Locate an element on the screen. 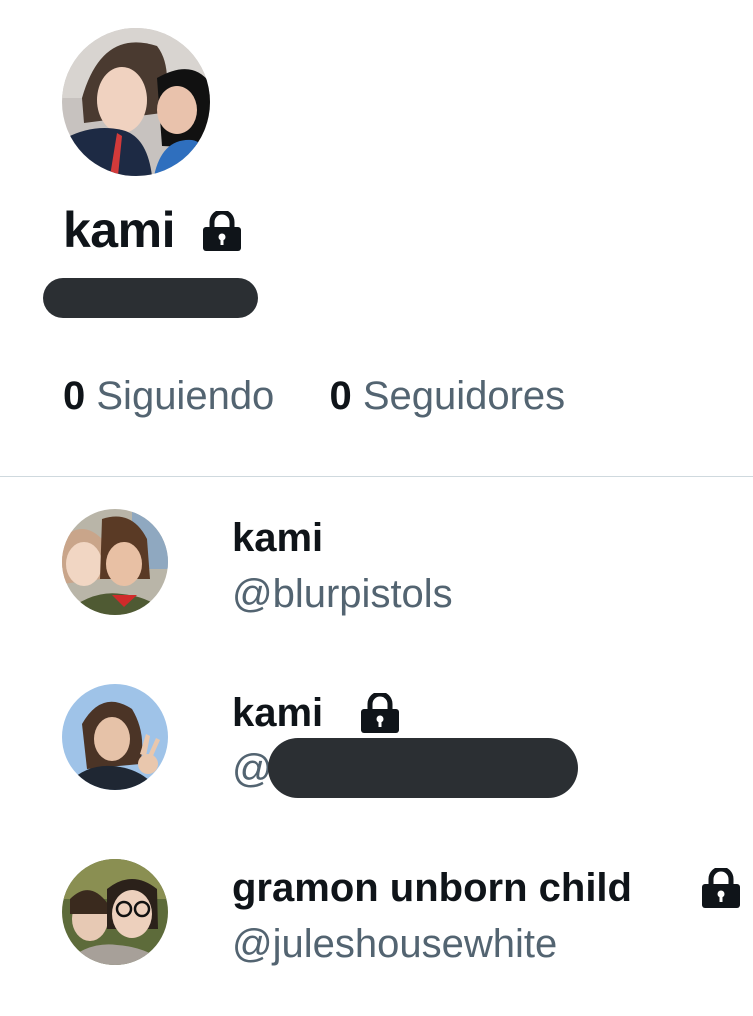  account-handle: @blurpistols is located at coordinates (342, 594).